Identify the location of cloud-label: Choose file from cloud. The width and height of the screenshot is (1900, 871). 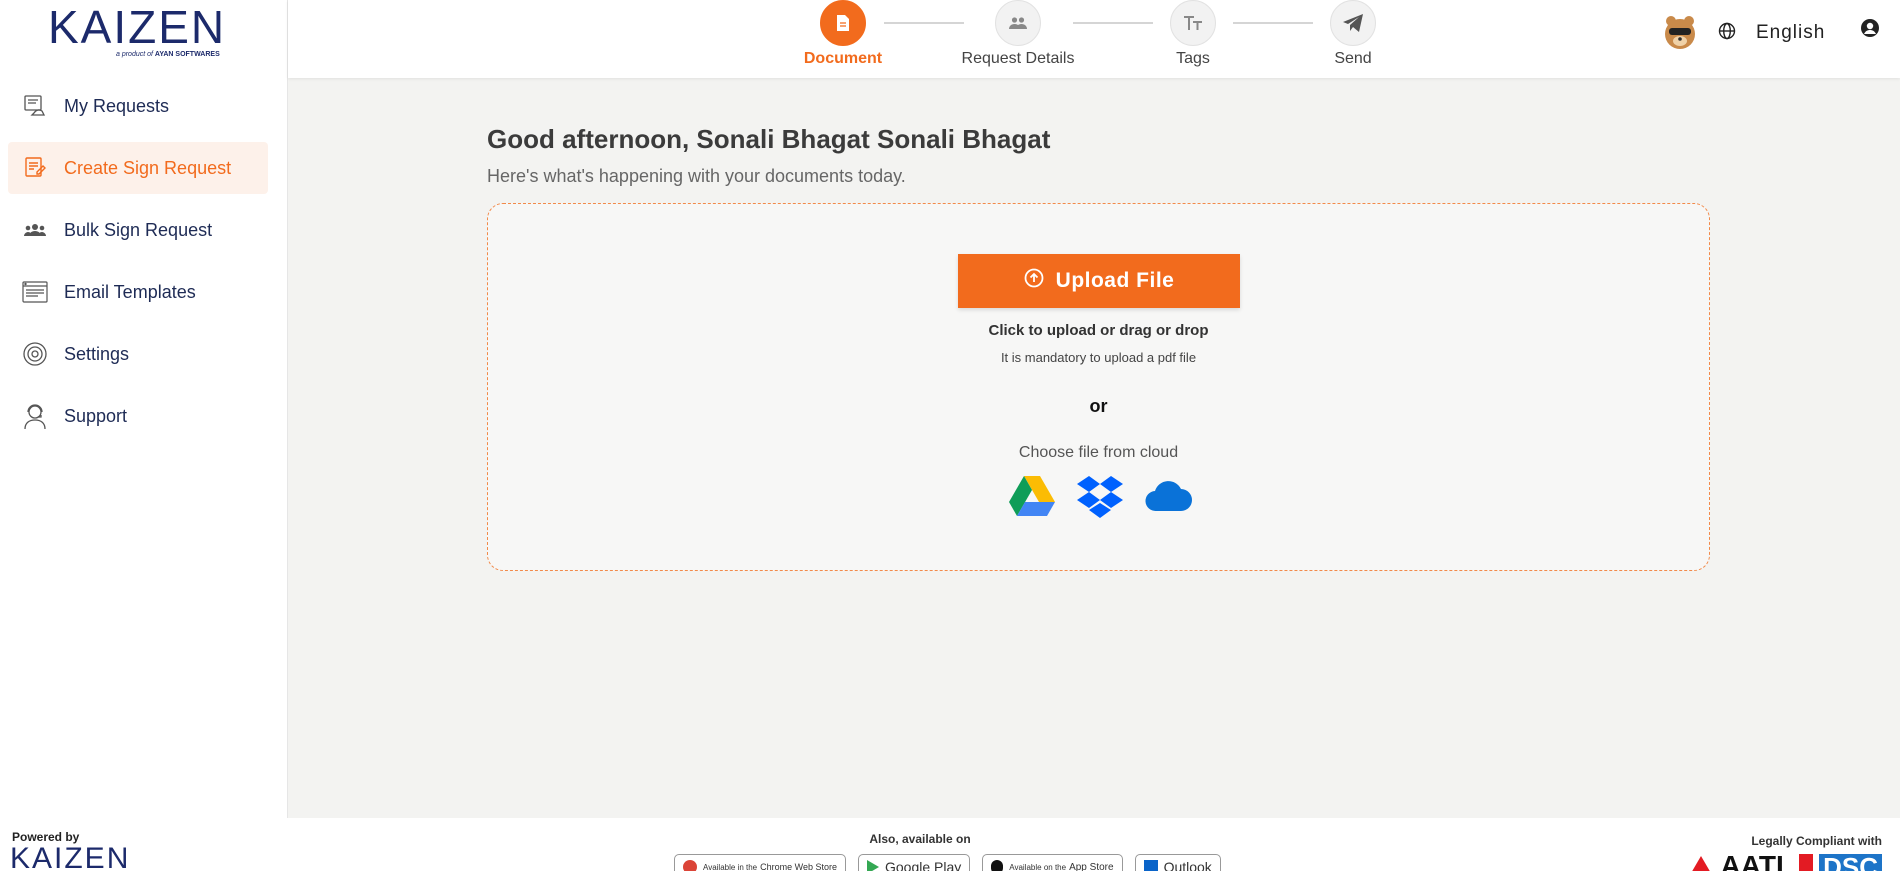
(1098, 452).